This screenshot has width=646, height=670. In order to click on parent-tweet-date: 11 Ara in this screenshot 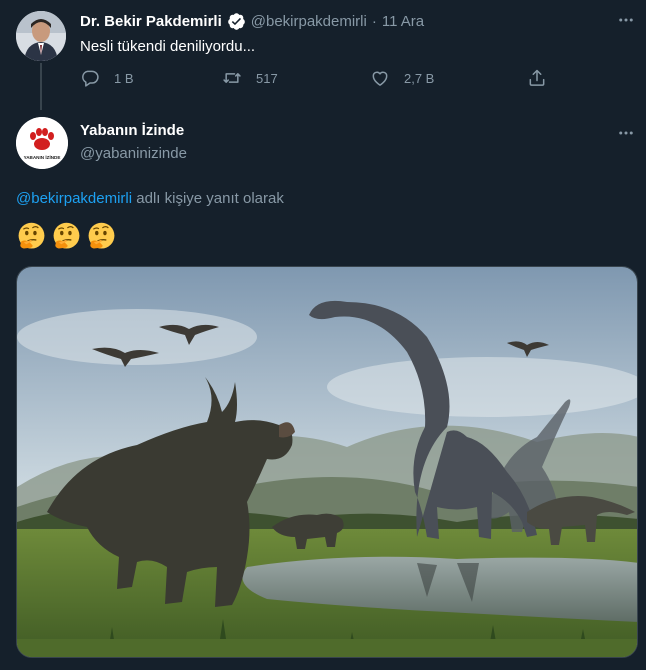, I will do `click(403, 21)`.